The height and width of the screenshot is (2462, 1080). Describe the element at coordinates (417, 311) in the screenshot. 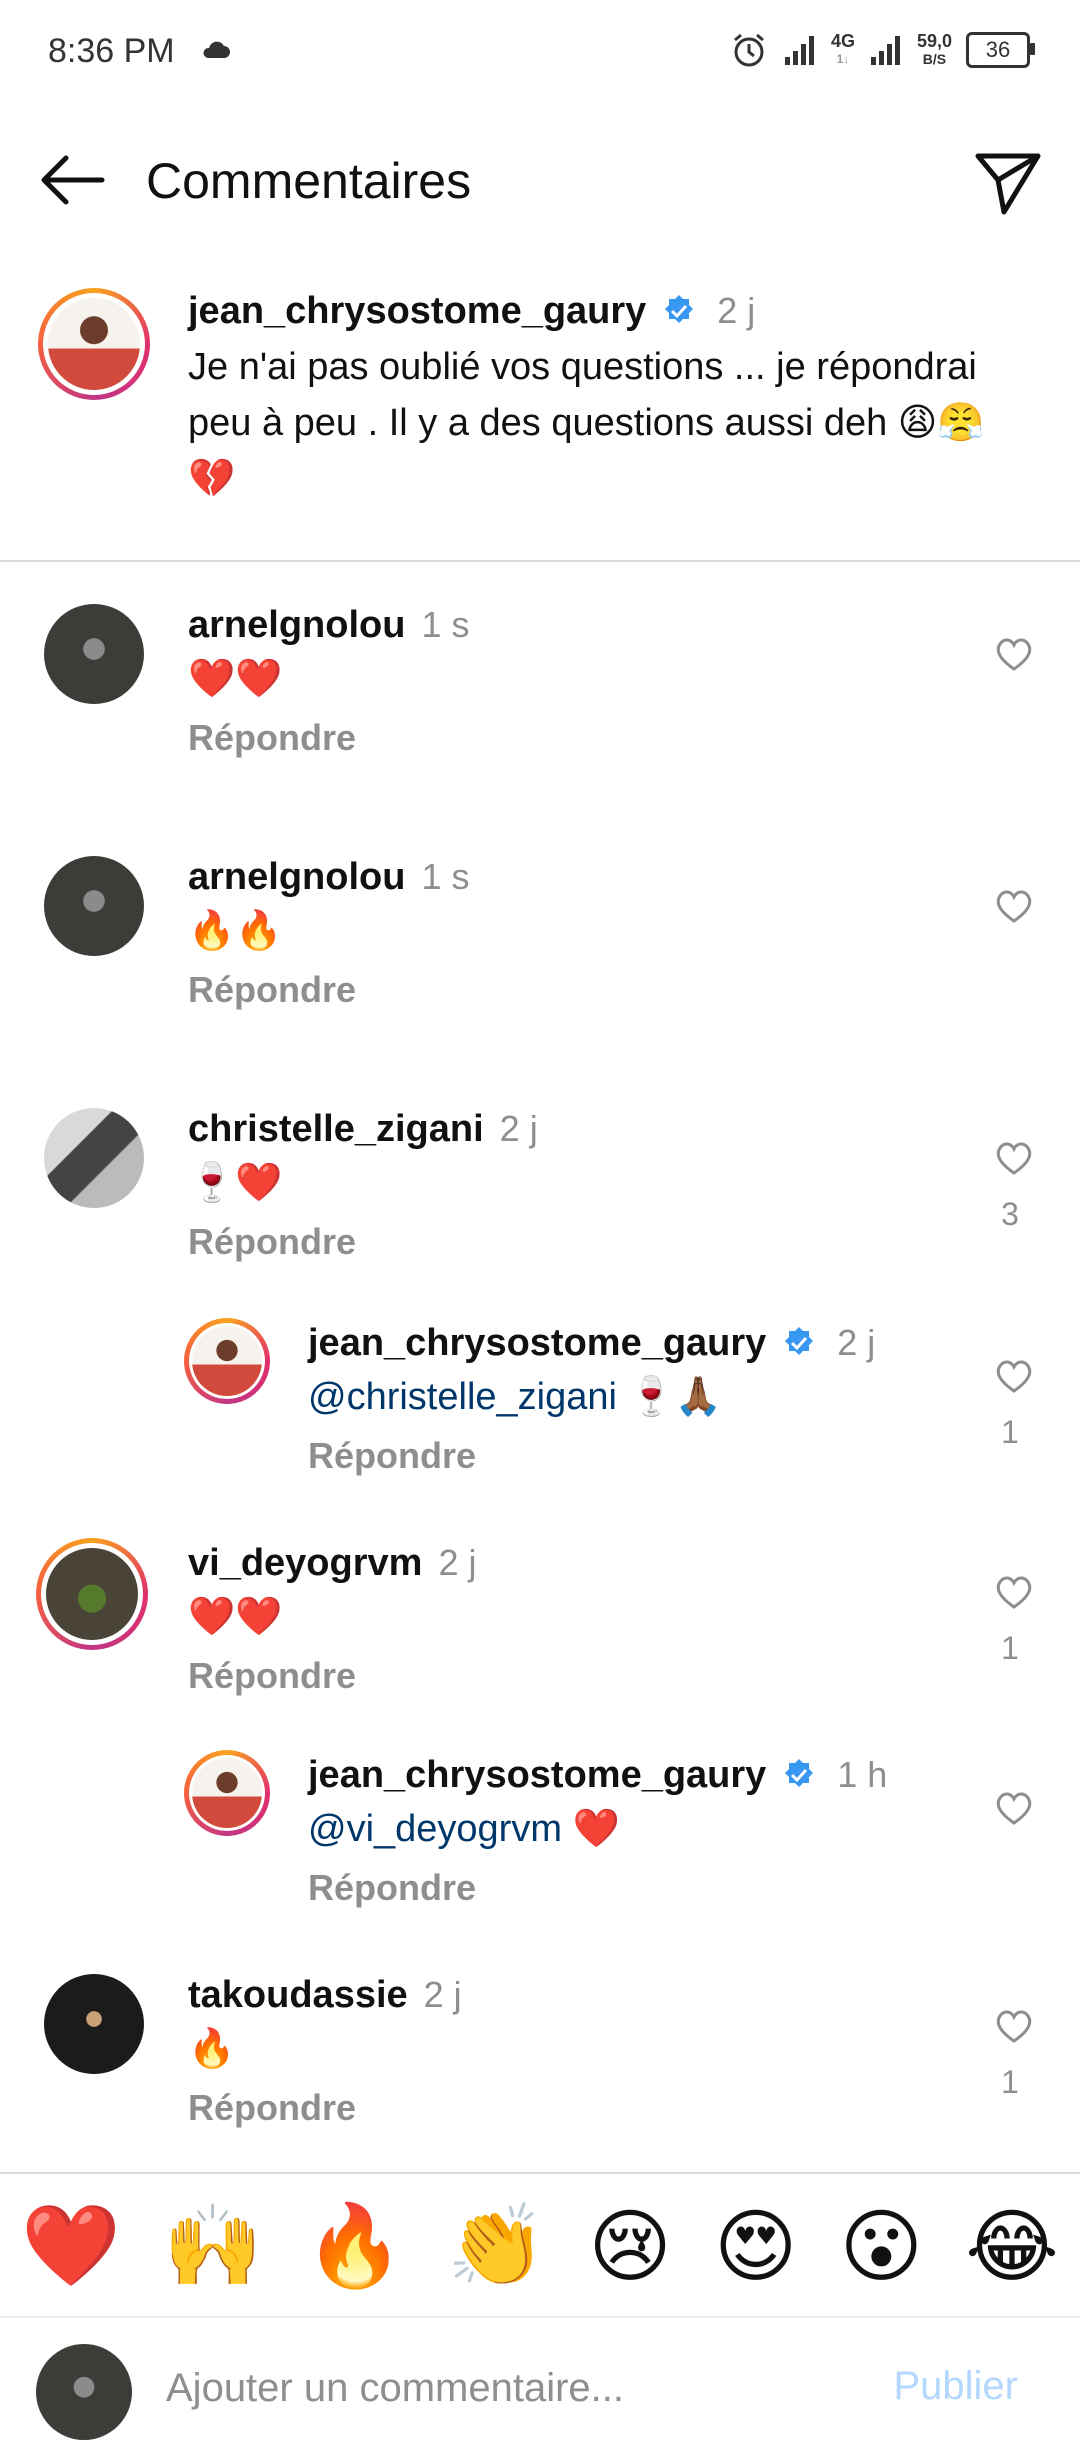

I see `caption-username: jean_chrysostome_gaury` at that location.